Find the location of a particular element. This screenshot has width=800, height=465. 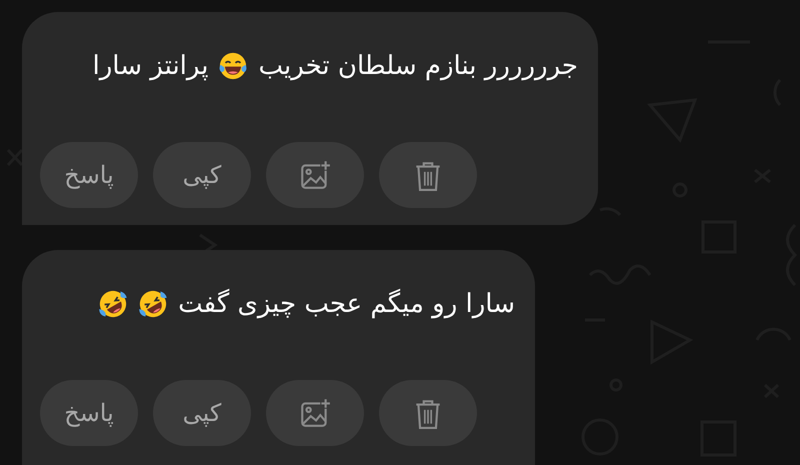

message-text: سارا رو میگم عجب چیزی گفت is located at coordinates (346, 304).